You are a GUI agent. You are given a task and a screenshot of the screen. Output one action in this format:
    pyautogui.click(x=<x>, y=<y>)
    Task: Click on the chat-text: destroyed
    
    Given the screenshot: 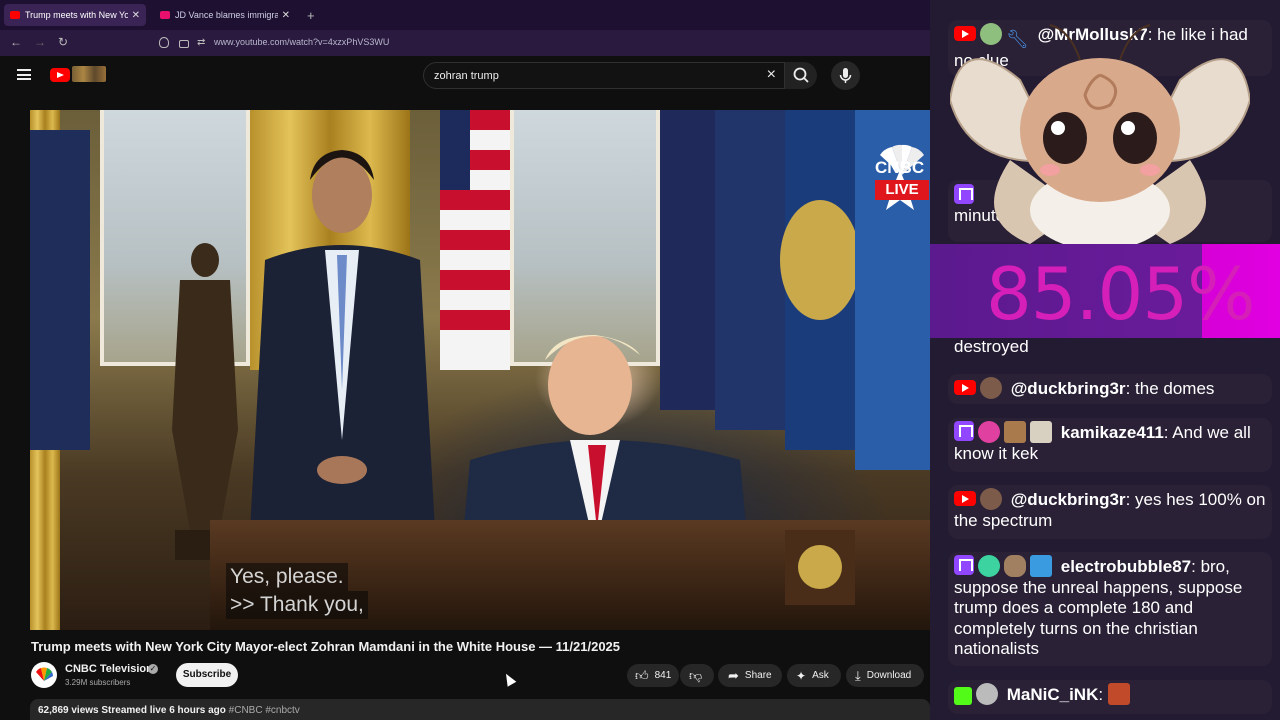 What is the action you would take?
    pyautogui.click(x=991, y=346)
    